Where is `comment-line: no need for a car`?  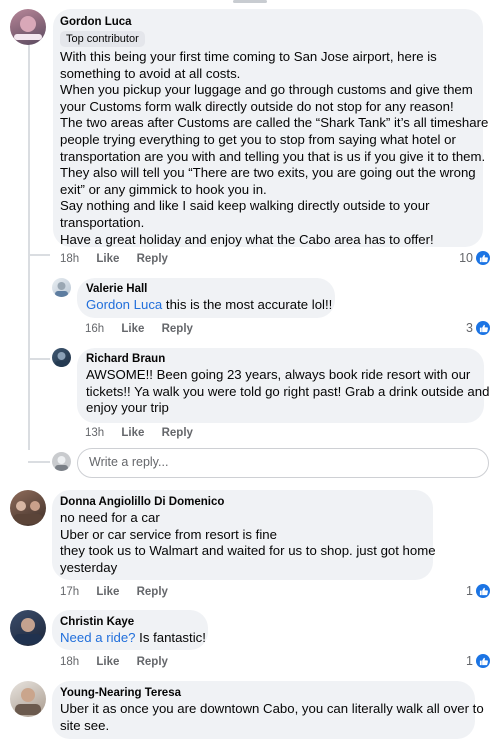
comment-line: no need for a car is located at coordinates (110, 517).